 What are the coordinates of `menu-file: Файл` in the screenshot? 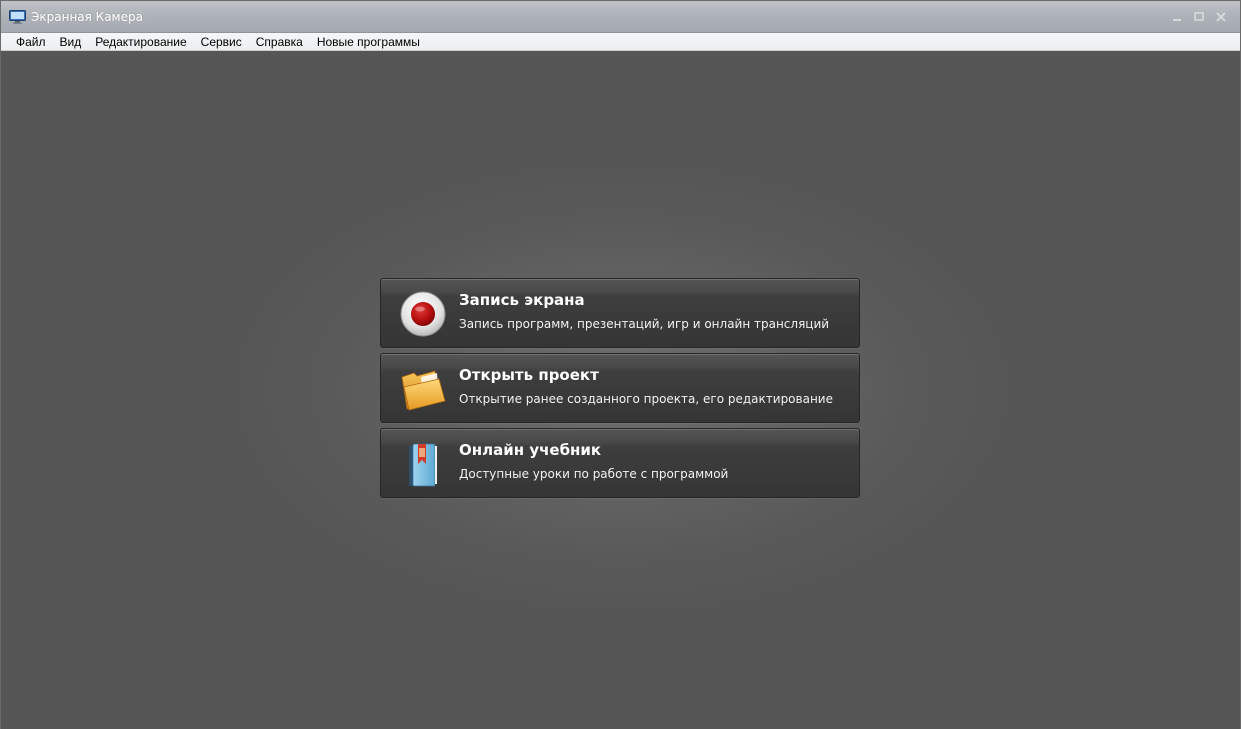 It's located at (31, 42).